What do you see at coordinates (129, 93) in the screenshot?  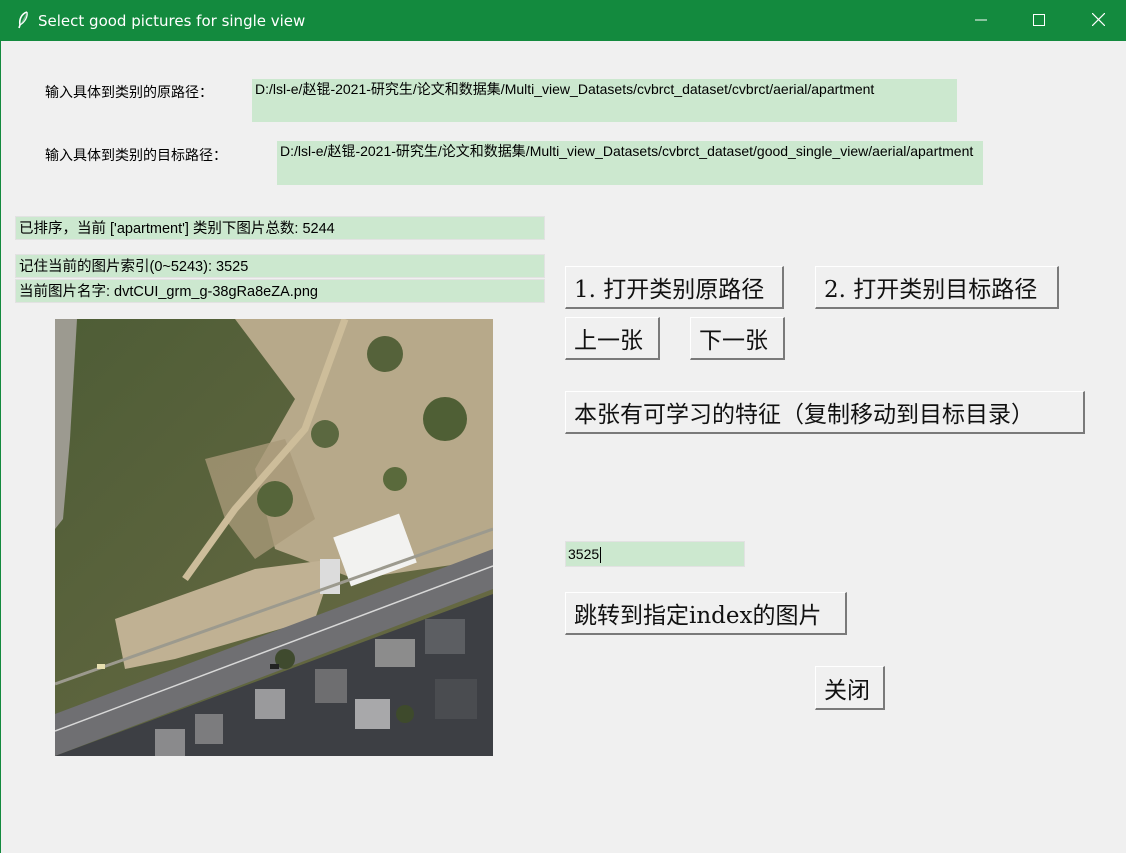 I see `source-path-label: 输入具体到类别的原路径：` at bounding box center [129, 93].